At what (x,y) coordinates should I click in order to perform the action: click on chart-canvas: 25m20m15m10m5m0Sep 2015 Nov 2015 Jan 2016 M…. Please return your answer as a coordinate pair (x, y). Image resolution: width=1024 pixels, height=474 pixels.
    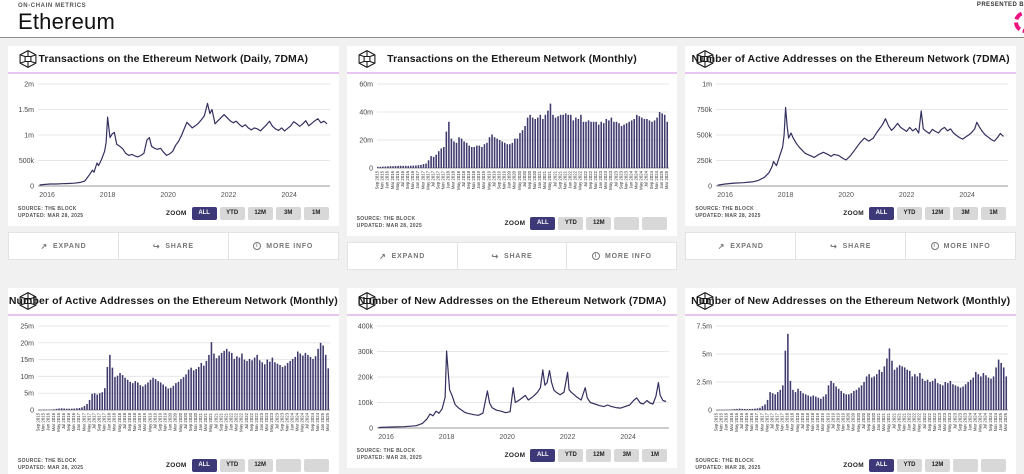
    Looking at the image, I should click on (176, 378).